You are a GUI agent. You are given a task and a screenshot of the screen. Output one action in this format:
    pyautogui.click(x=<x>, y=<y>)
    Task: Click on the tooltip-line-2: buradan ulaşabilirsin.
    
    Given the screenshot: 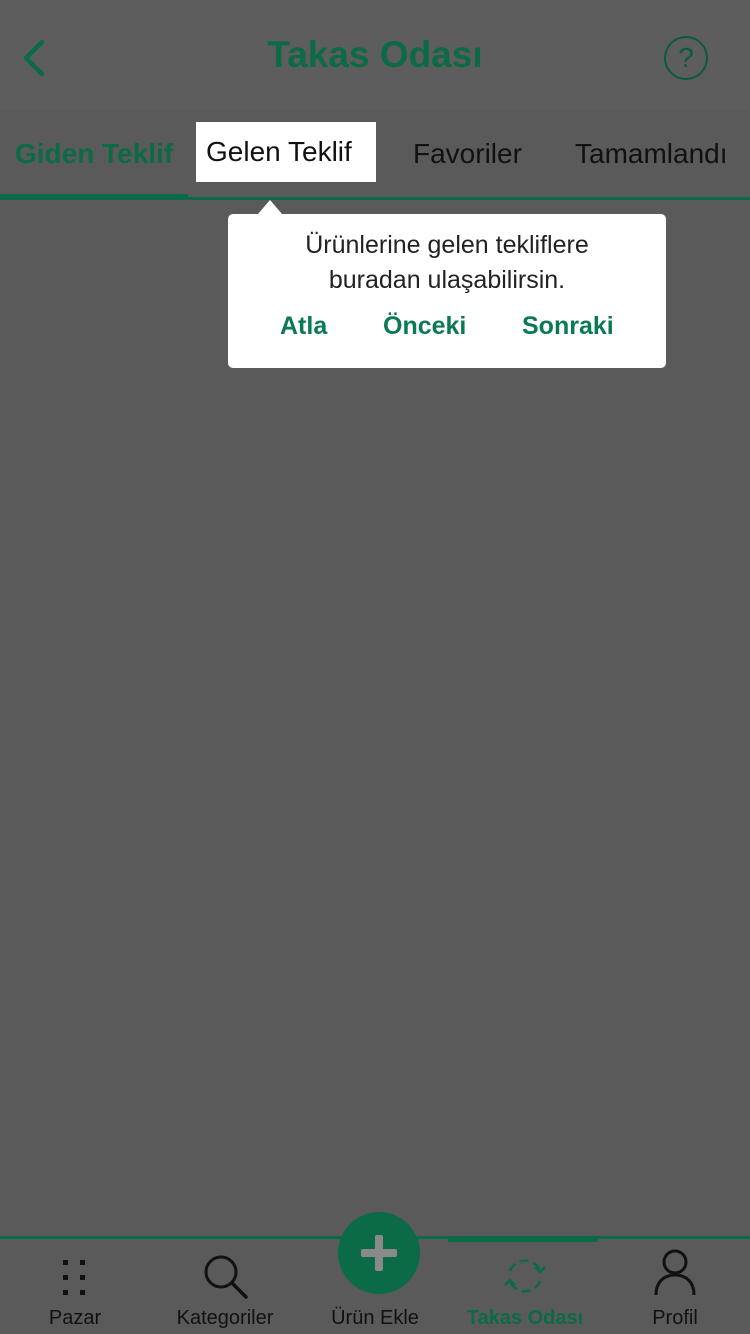 What is the action you would take?
    pyautogui.click(x=447, y=280)
    